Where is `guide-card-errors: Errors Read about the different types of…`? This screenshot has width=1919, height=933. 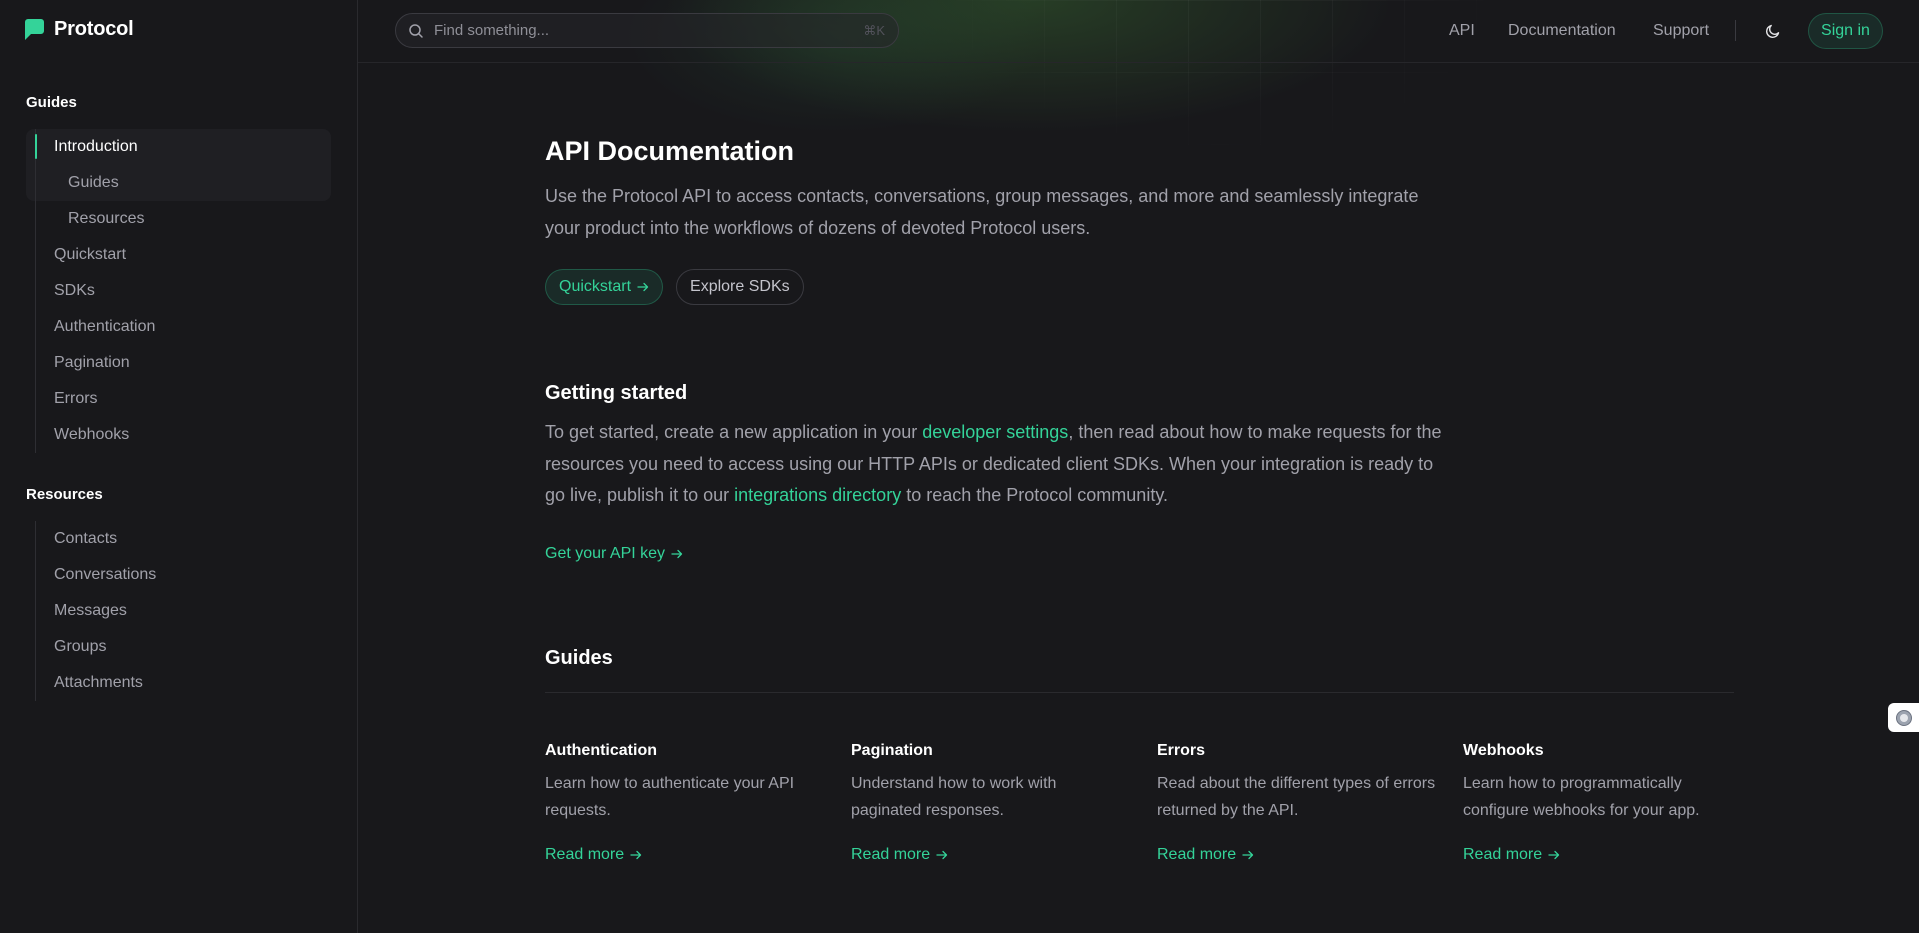
guide-card-errors: Errors Read about the different types of… is located at coordinates (1302, 802).